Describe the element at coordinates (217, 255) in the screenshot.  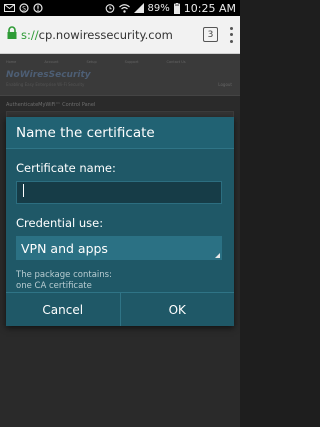
I see `dropdown-corner-icon` at that location.